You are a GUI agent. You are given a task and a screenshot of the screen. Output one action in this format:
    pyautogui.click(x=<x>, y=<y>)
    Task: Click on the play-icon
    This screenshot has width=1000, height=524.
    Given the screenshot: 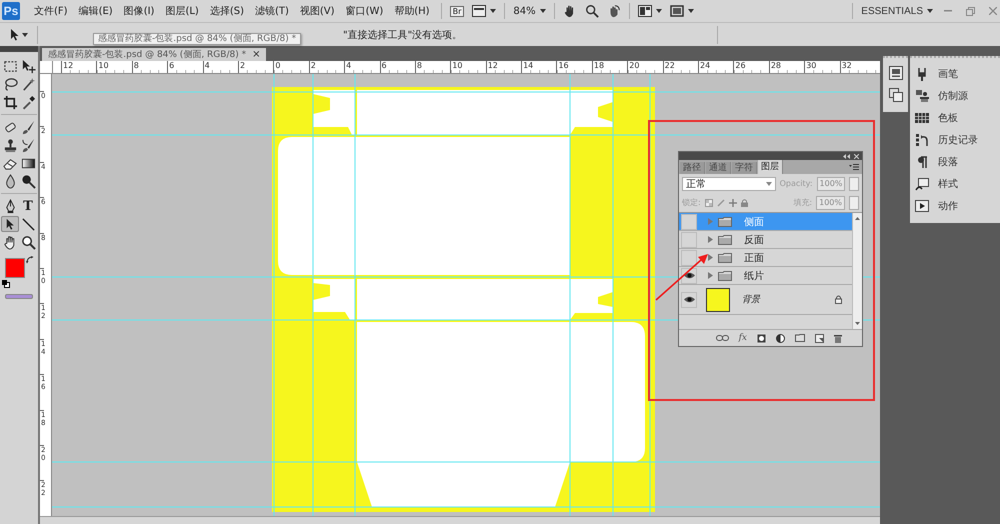 What is the action you would take?
    pyautogui.click(x=922, y=206)
    